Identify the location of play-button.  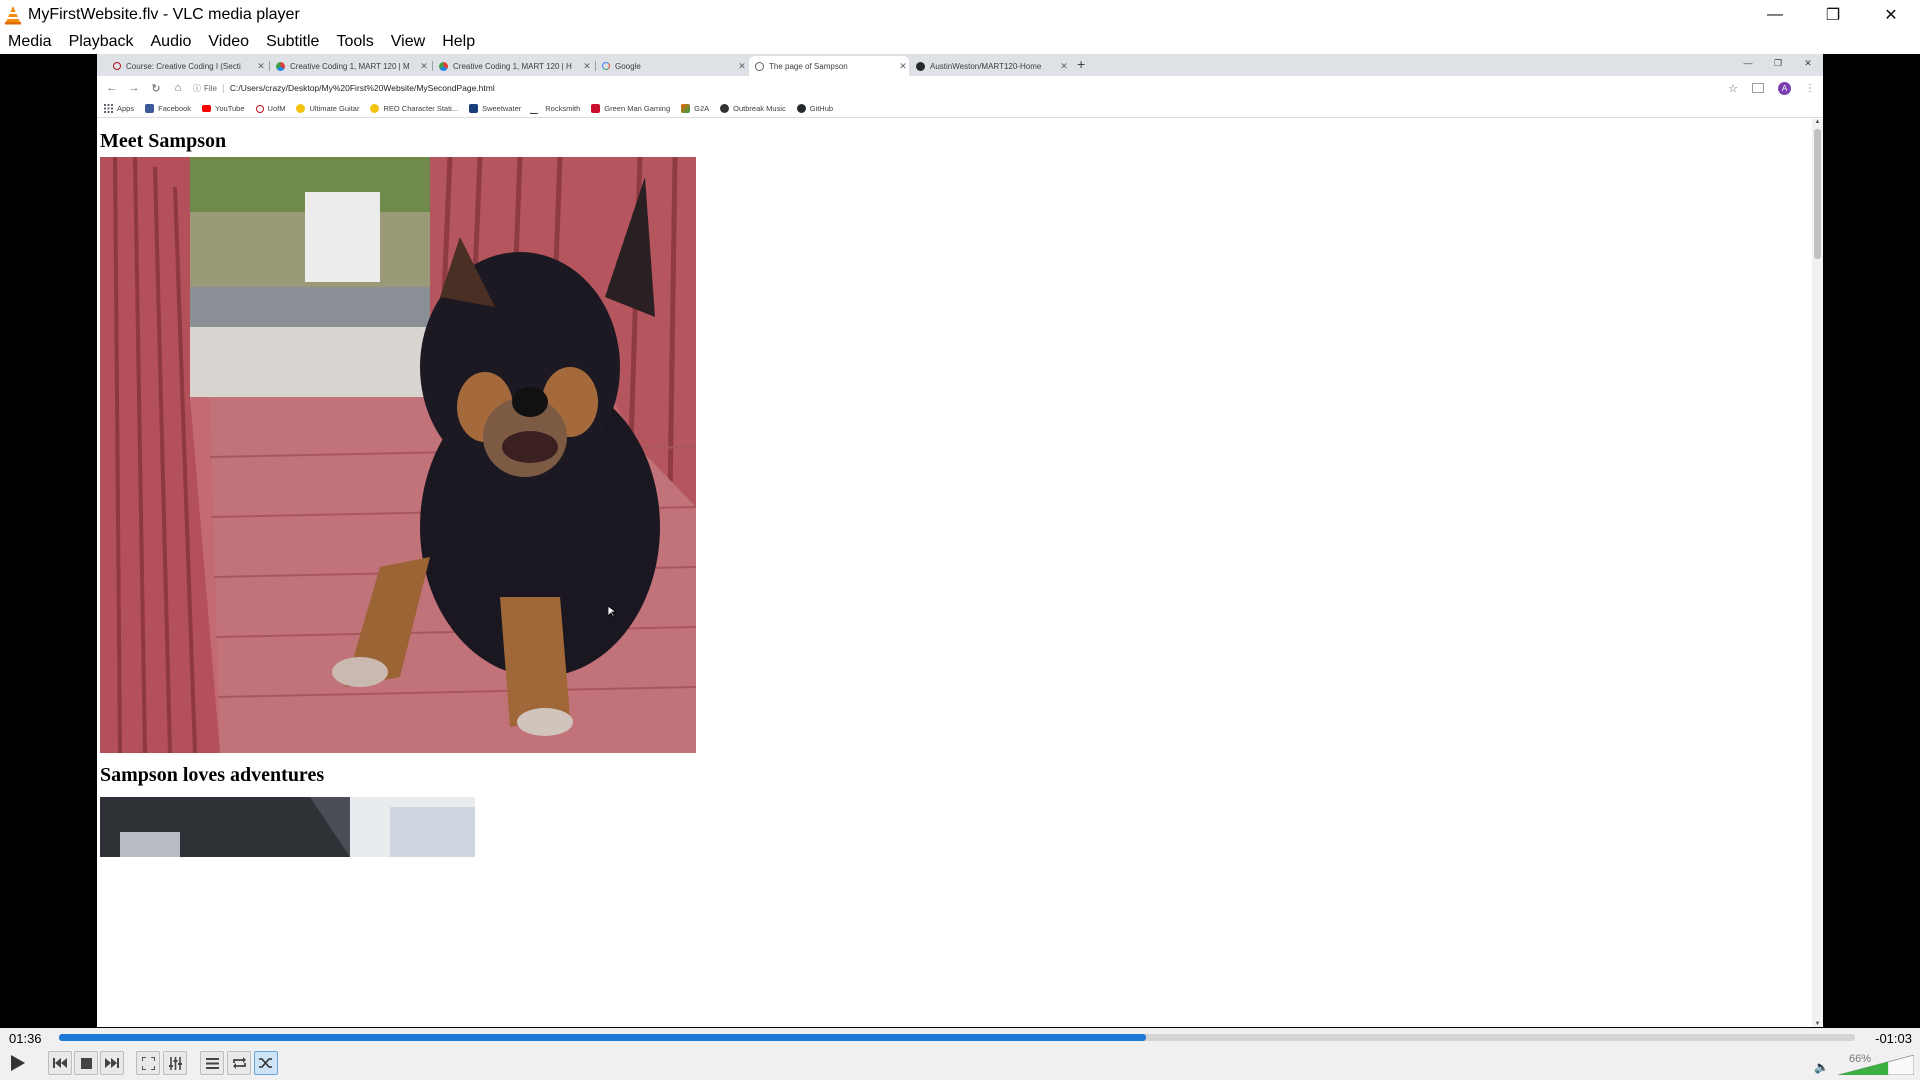
(18, 1063).